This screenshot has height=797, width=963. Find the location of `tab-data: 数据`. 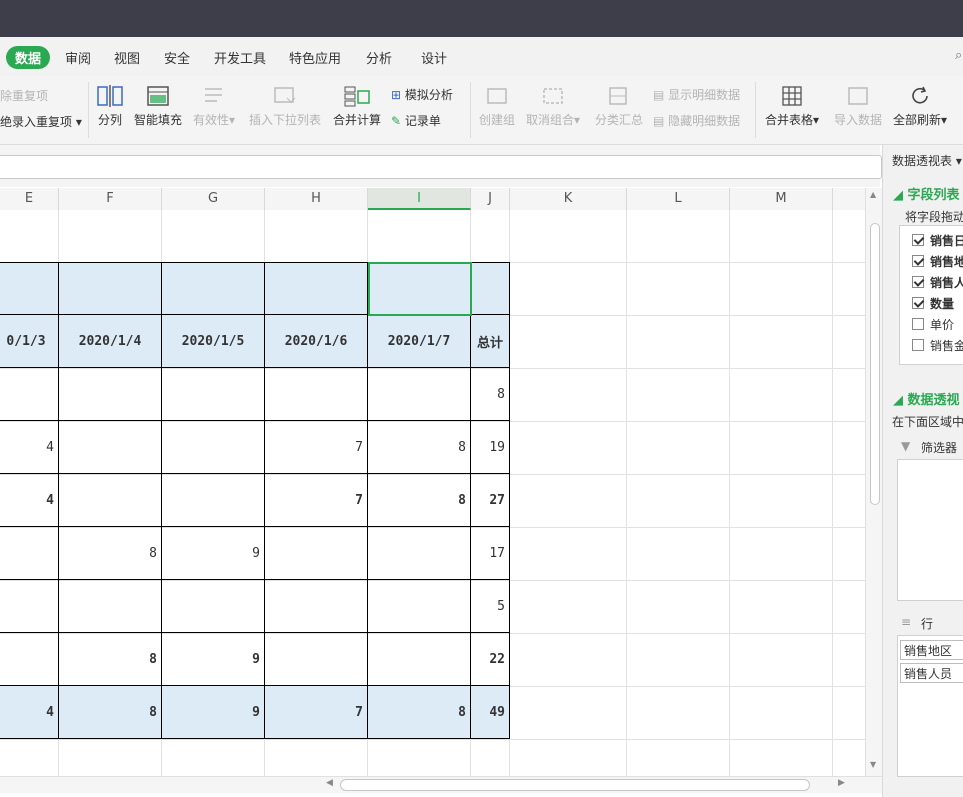

tab-data: 数据 is located at coordinates (28, 57).